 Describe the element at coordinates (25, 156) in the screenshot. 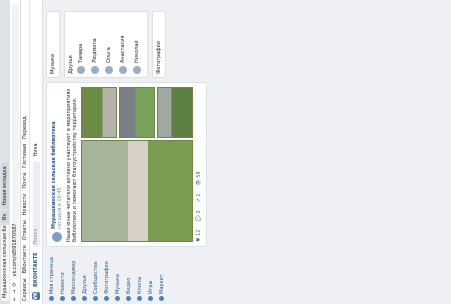

I see `bookmark-item: Гостевая` at that location.